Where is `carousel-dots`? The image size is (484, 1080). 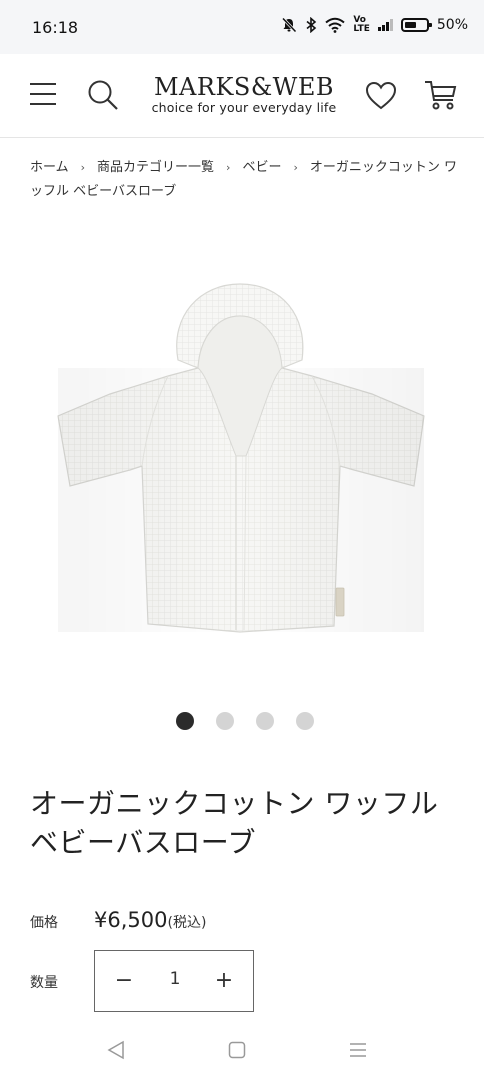 carousel-dots is located at coordinates (242, 721).